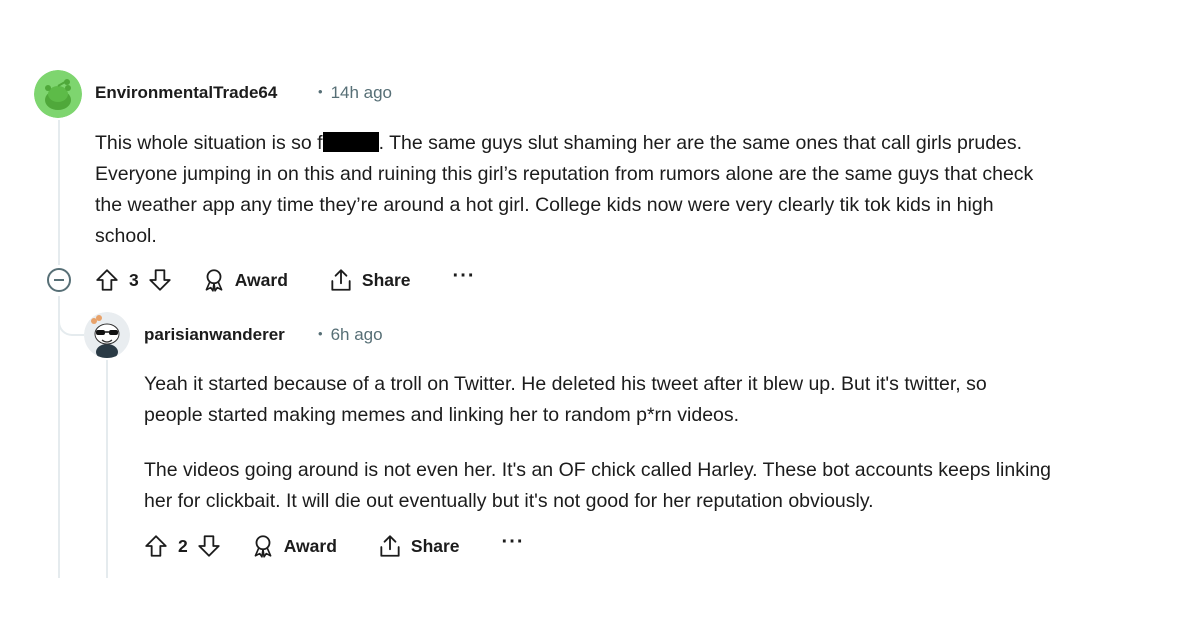  What do you see at coordinates (71, 316) in the screenshot?
I see `thread-branch-curve` at bounding box center [71, 316].